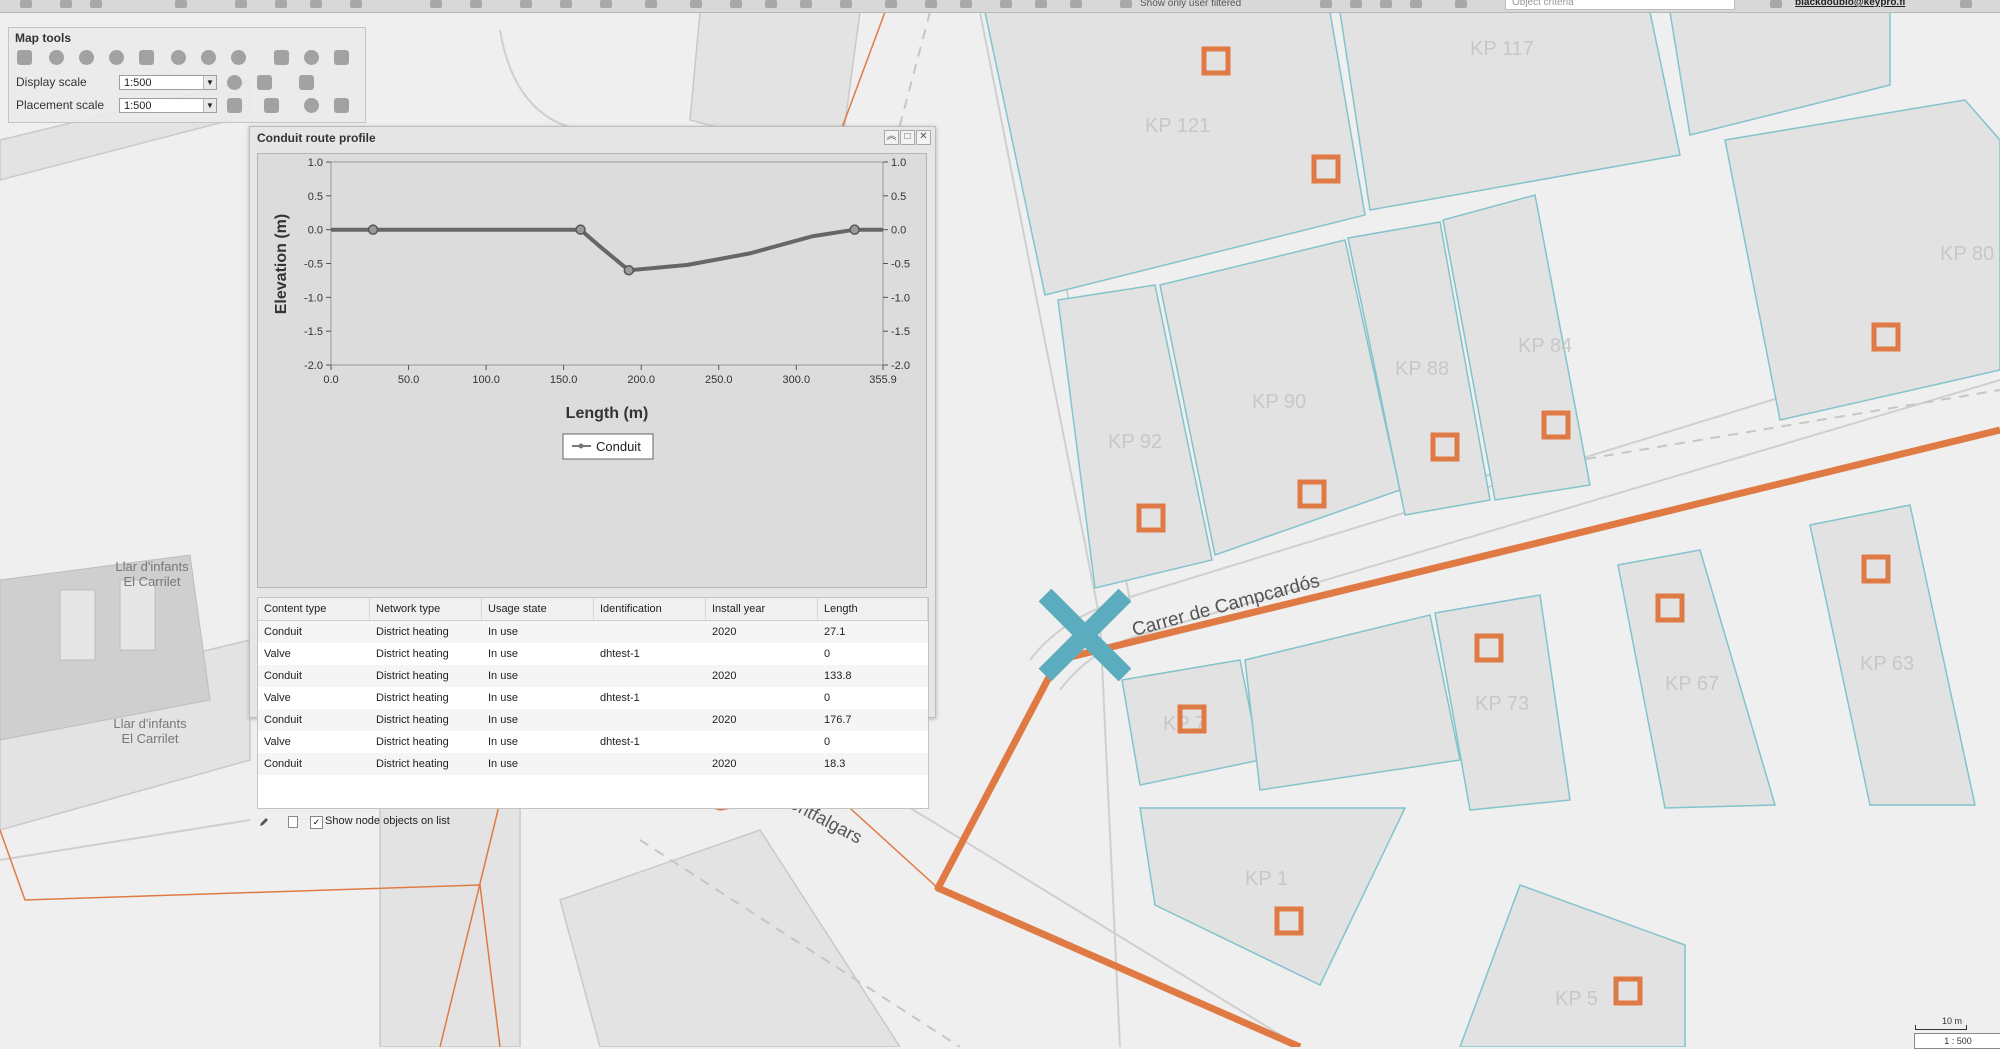 The image size is (2000, 1049). I want to click on show-node-objects-label: Show node objects on list, so click(387, 821).